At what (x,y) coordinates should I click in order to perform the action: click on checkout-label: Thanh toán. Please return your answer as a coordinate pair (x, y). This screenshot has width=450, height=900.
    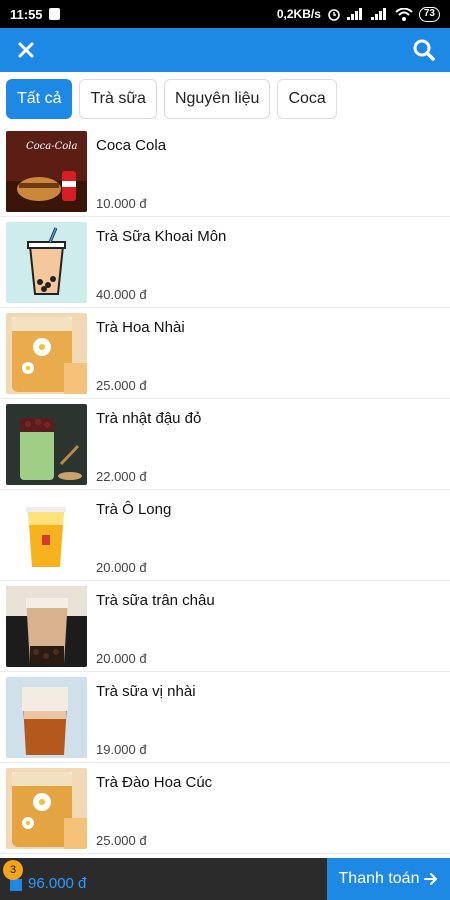
    Looking at the image, I should click on (379, 878).